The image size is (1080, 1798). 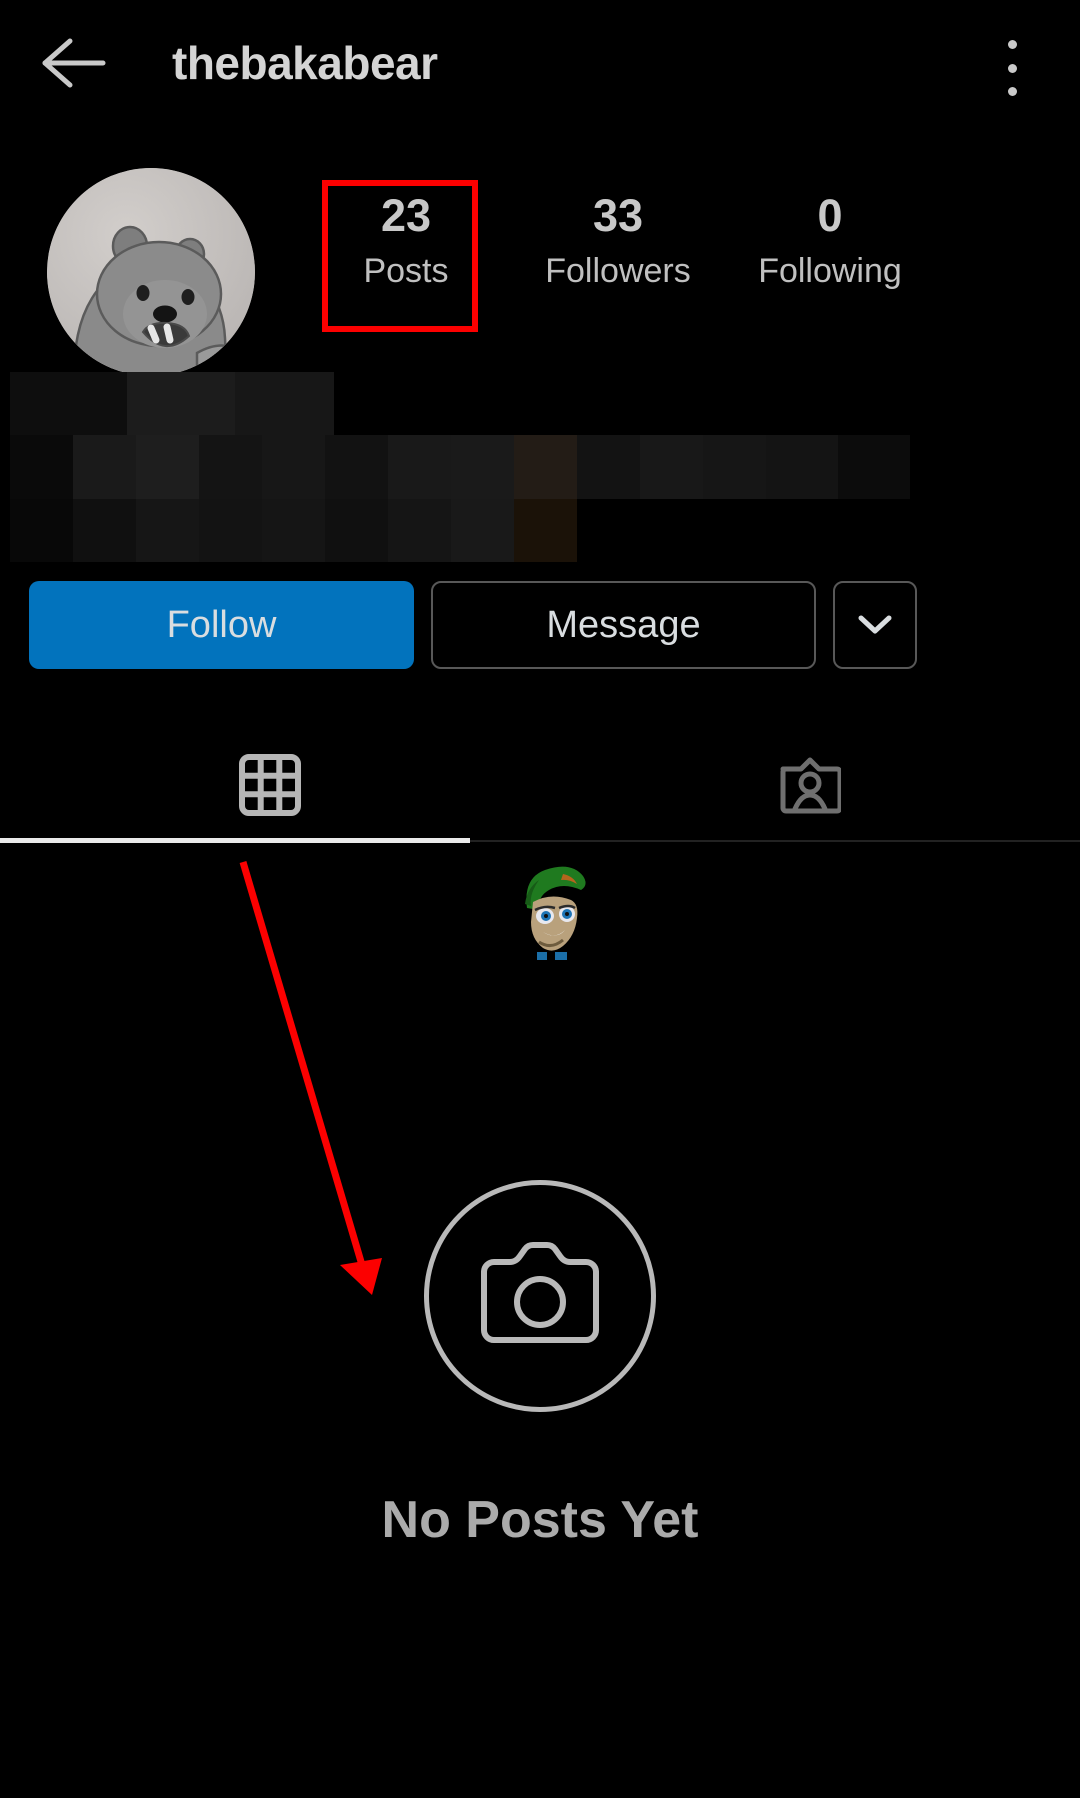 What do you see at coordinates (305, 62) in the screenshot?
I see `page-title: thebakabear` at bounding box center [305, 62].